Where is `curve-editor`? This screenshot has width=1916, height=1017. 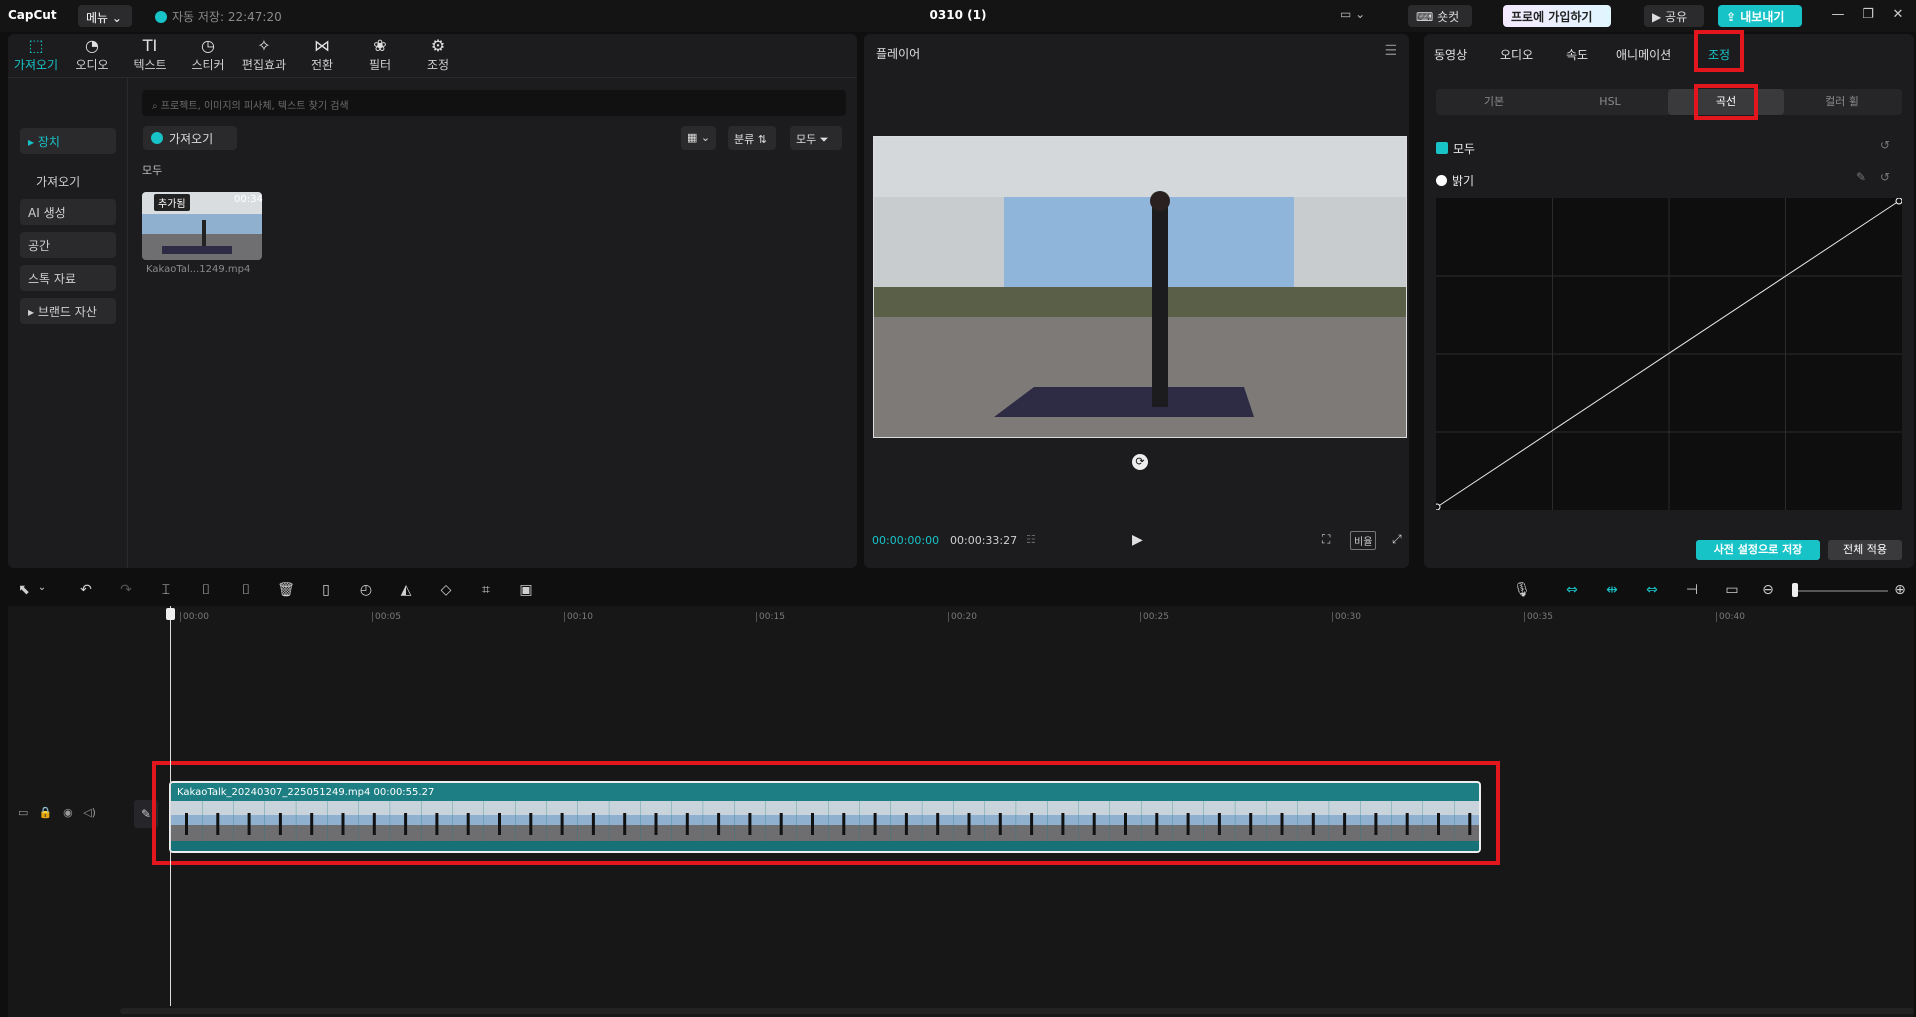
curve-editor is located at coordinates (1668, 354).